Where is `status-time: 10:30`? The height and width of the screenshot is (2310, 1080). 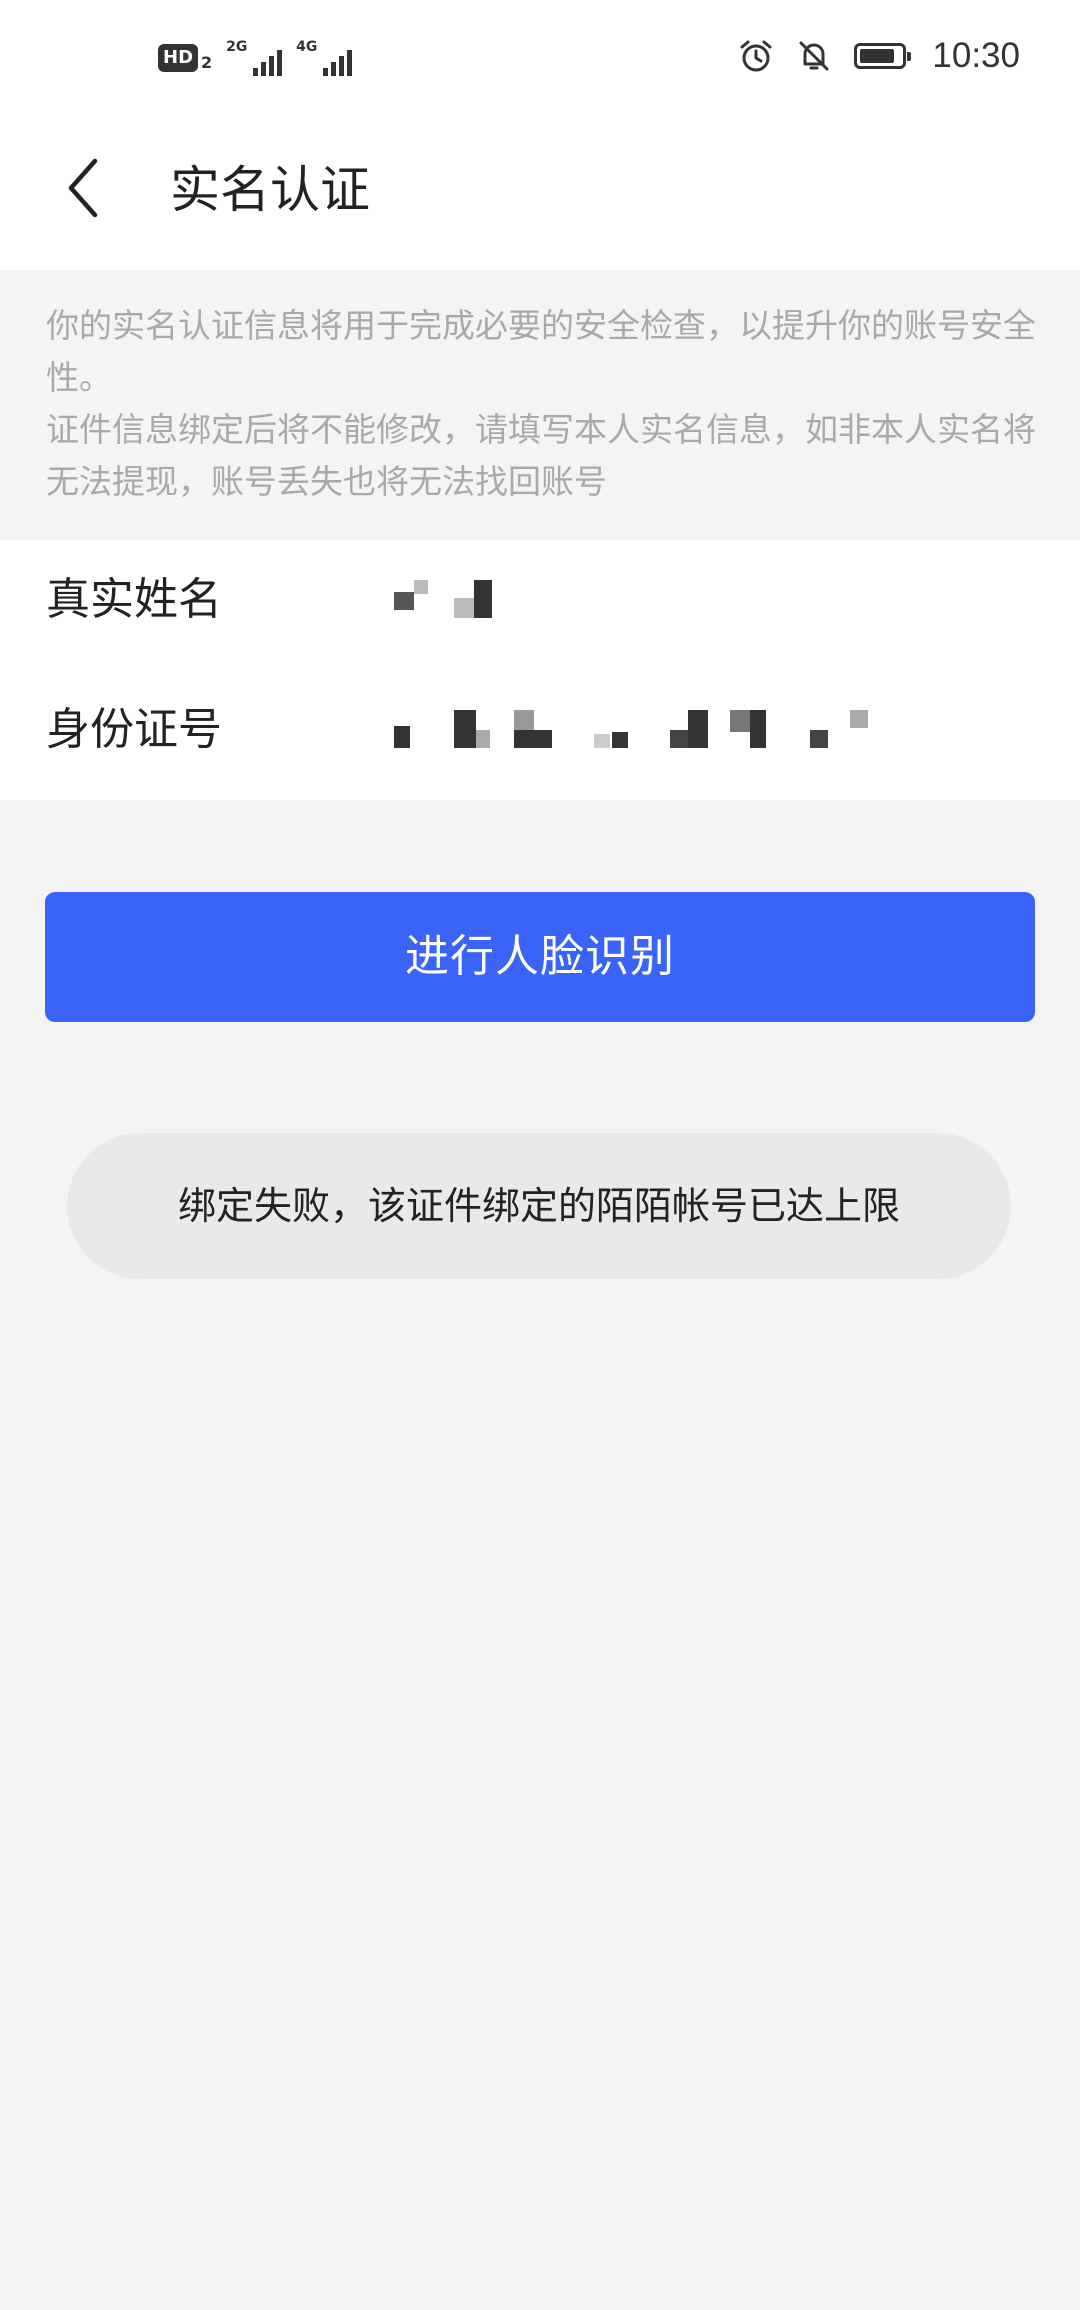 status-time: 10:30 is located at coordinates (976, 55).